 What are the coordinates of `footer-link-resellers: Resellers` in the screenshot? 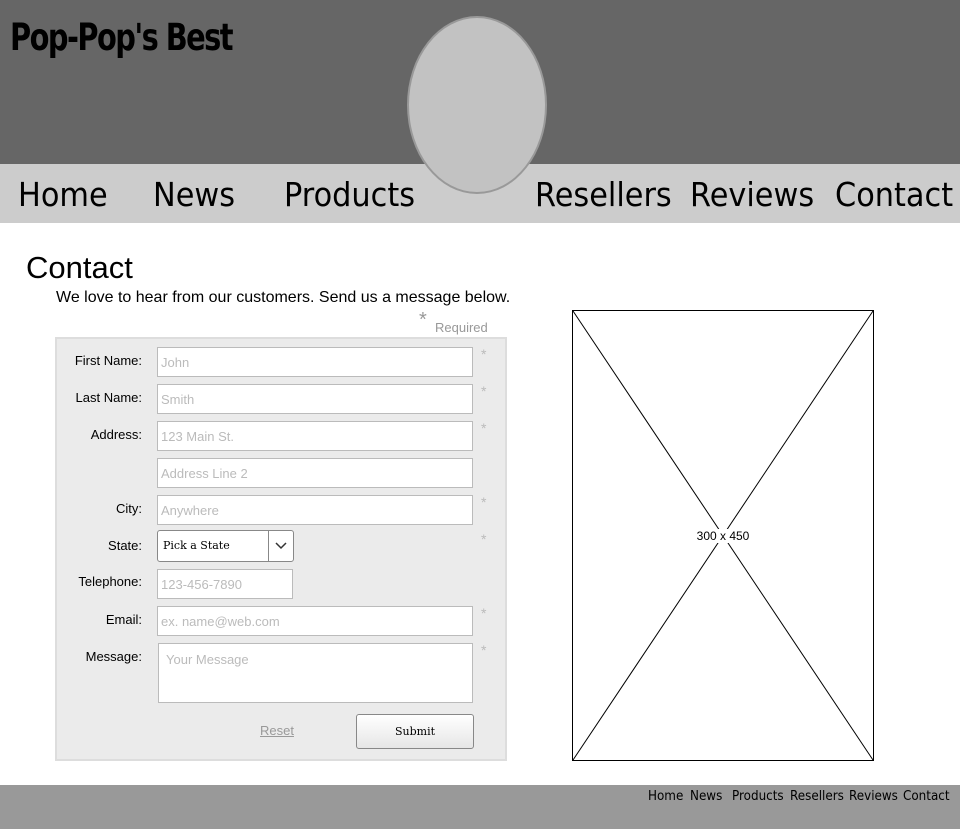 It's located at (817, 796).